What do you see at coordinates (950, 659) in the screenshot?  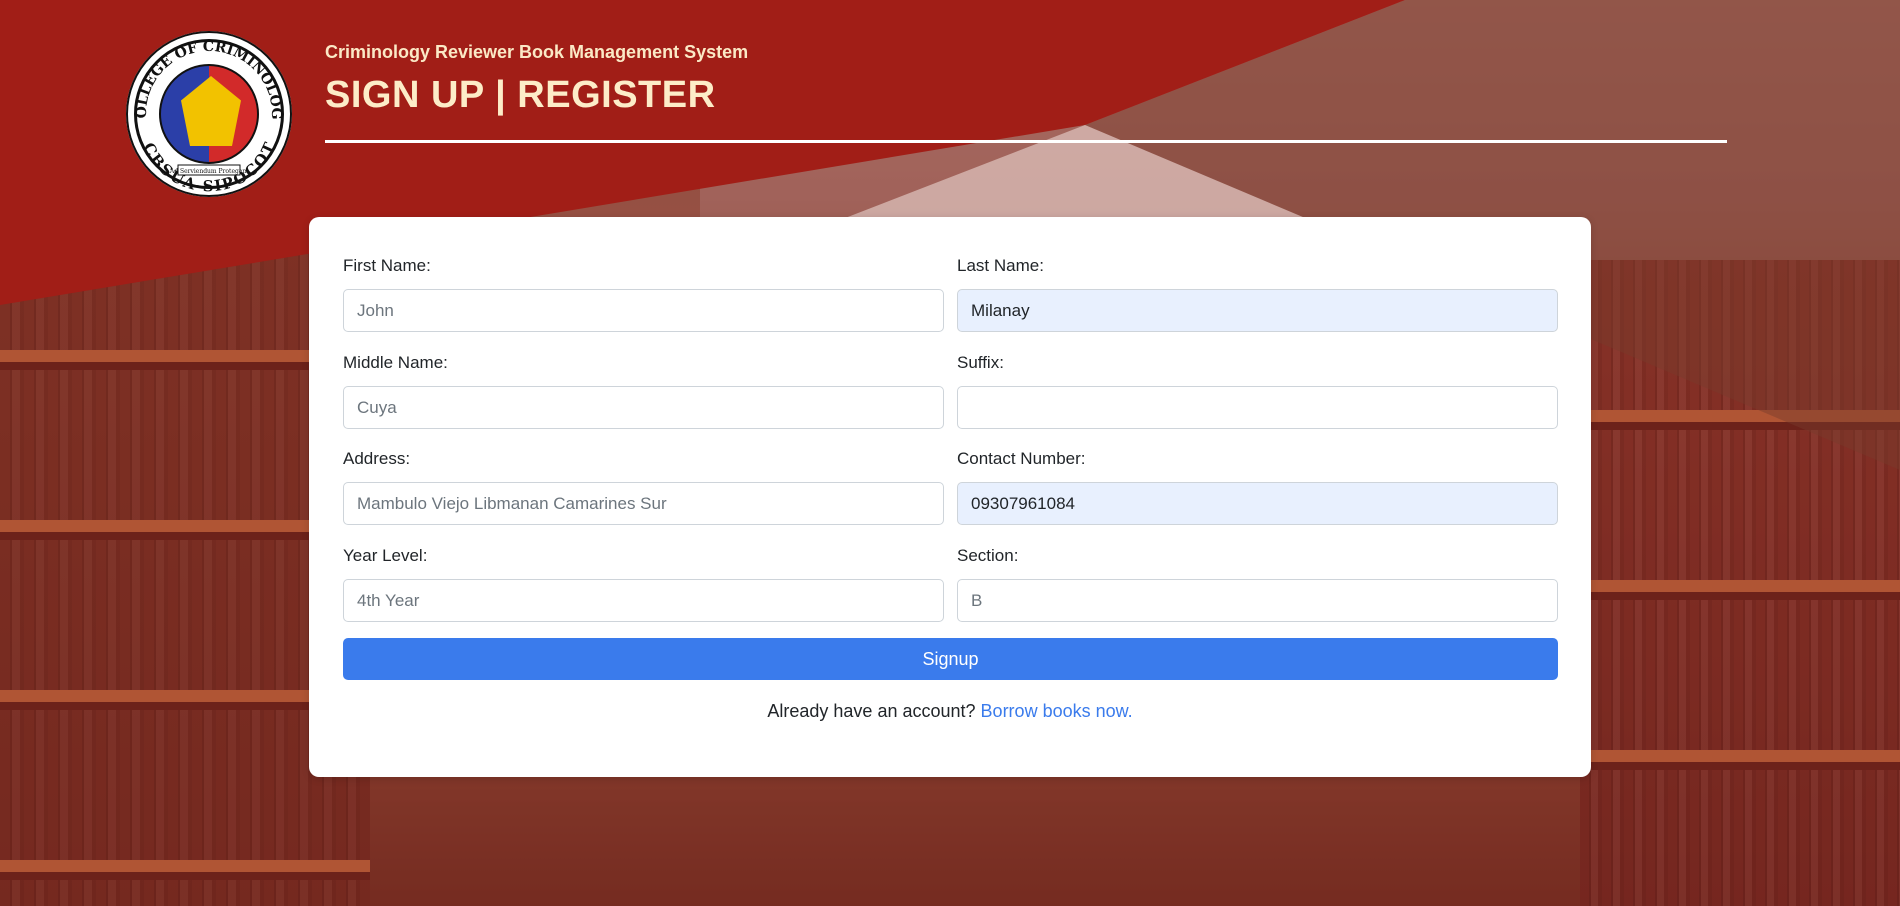 I see `signup-button: Signup` at bounding box center [950, 659].